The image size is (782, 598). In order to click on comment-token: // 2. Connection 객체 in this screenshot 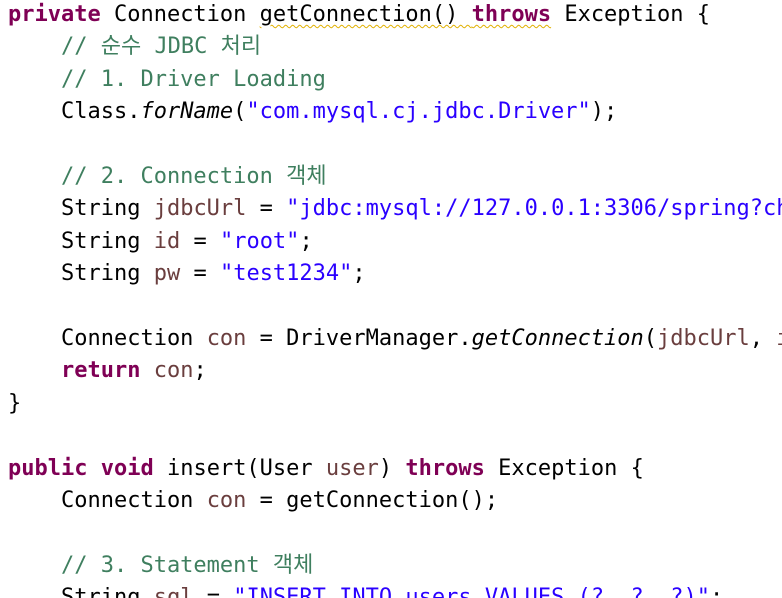, I will do `click(167, 176)`.